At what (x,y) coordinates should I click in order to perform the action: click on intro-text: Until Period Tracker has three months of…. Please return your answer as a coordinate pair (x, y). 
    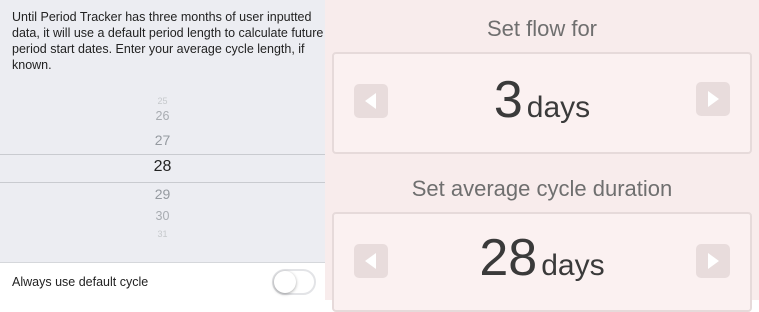
    Looking at the image, I should click on (168, 41).